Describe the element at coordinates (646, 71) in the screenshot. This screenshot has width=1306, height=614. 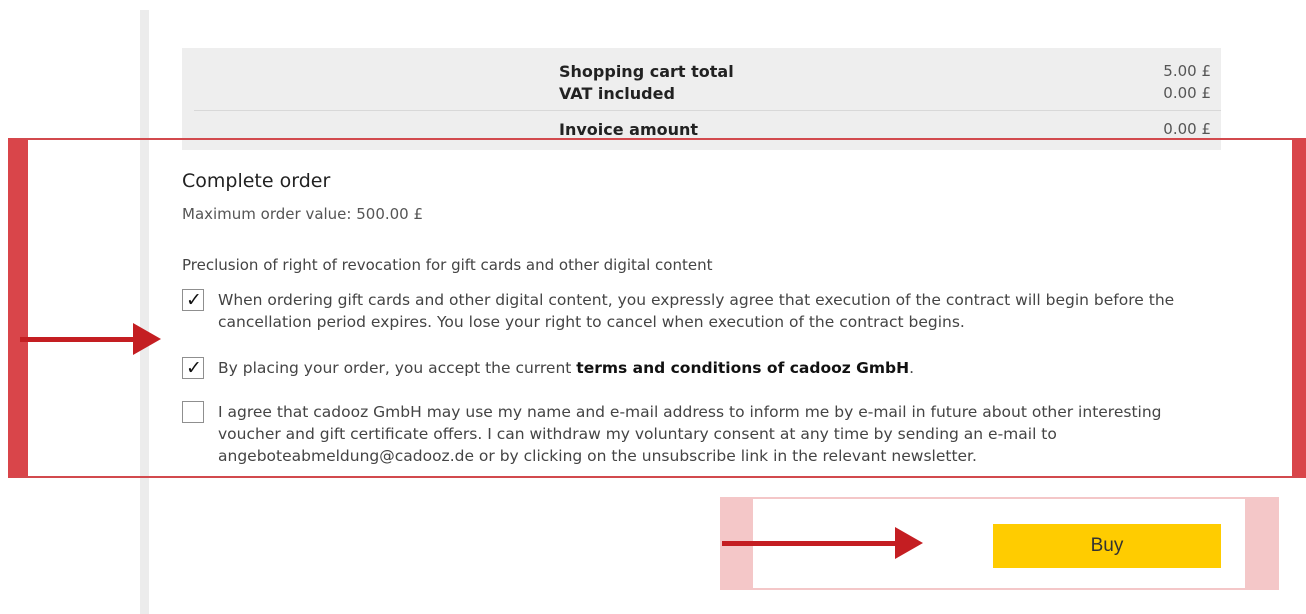
I see `cart-total-label: Shopping cart total` at that location.